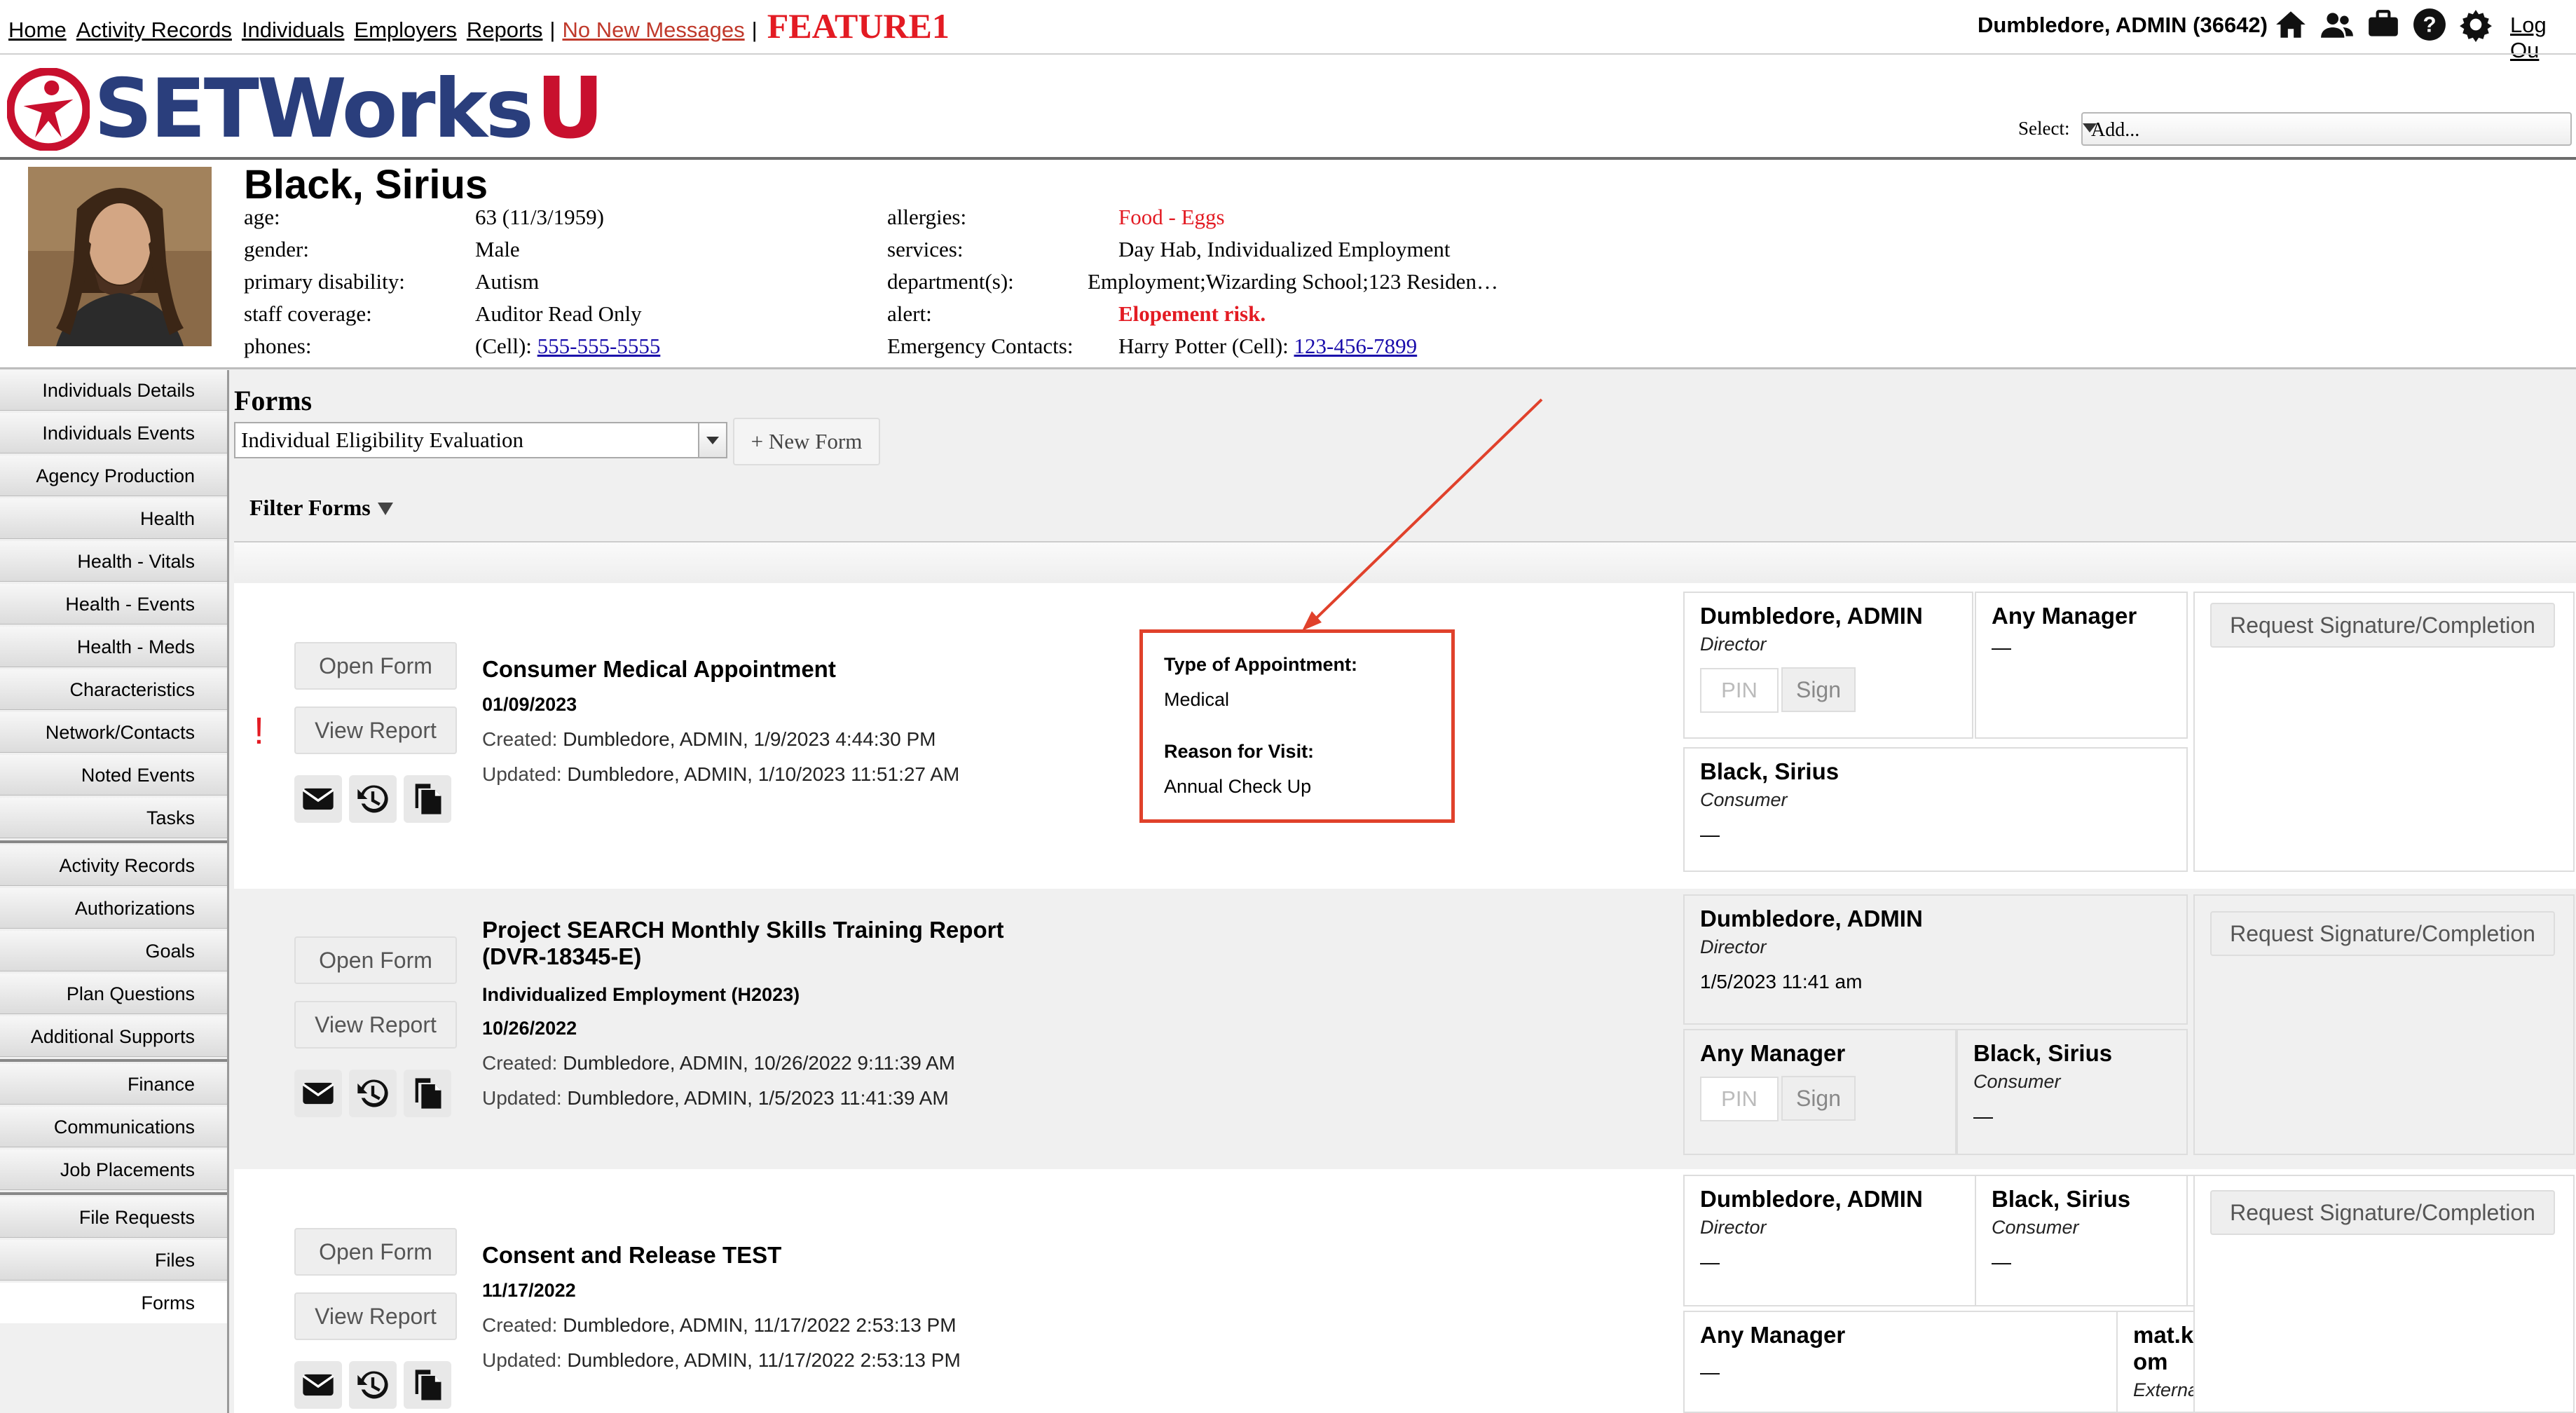  Describe the element at coordinates (653, 30) in the screenshot. I see `messages-link: No New Messages` at that location.